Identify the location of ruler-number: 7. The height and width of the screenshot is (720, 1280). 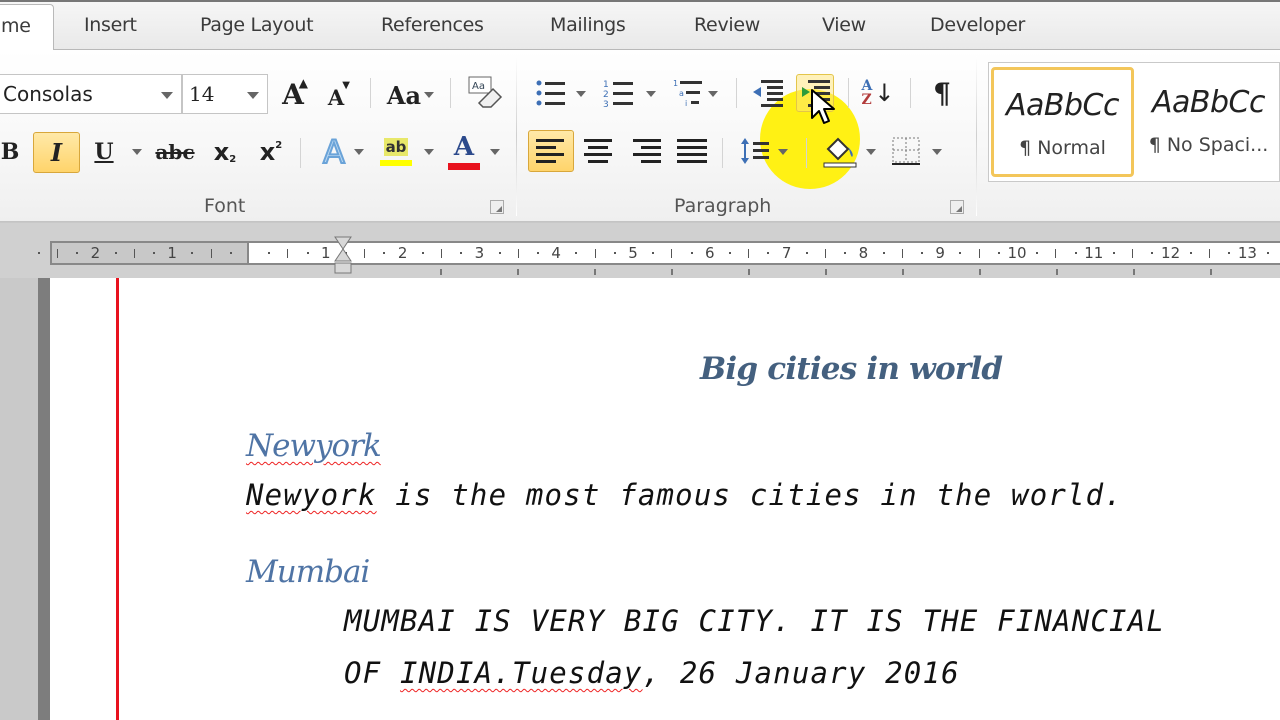
(786, 253).